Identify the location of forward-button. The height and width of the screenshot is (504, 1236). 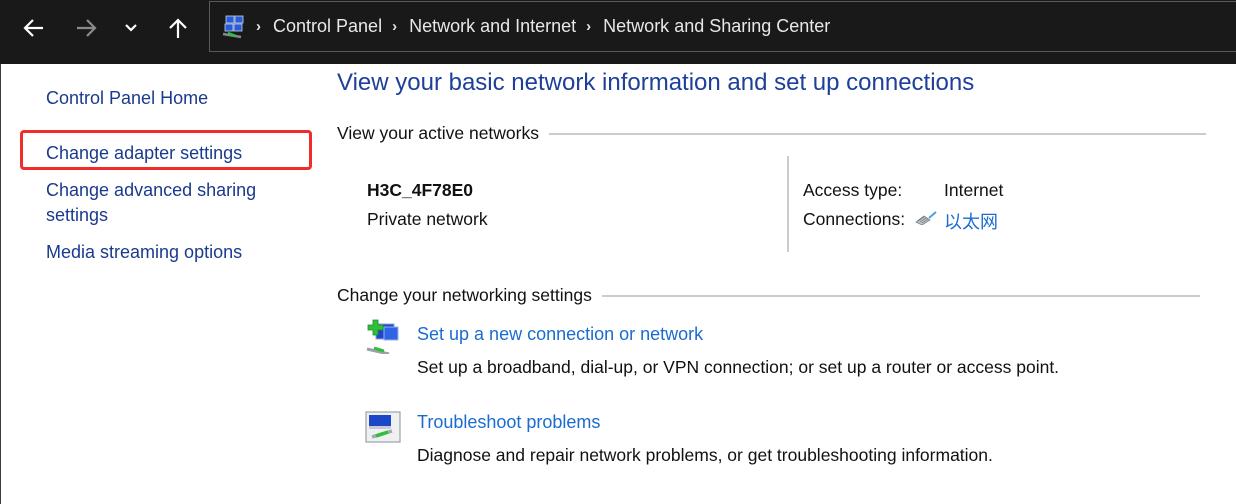
(86, 28).